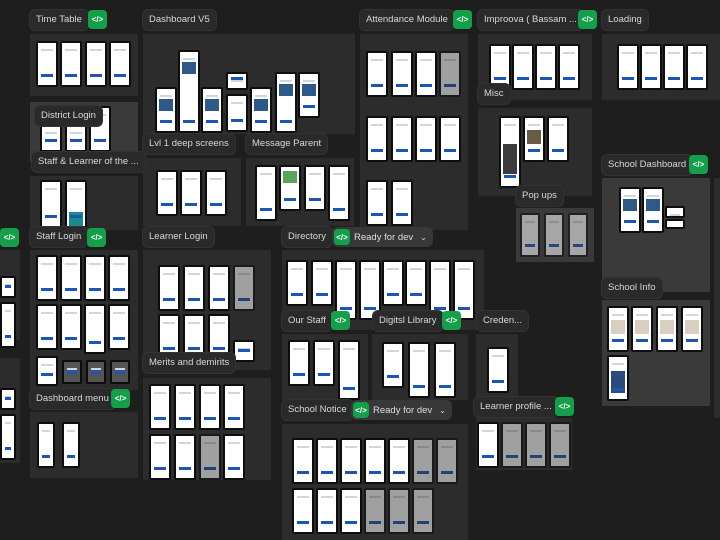 Image resolution: width=720 pixels, height=540 pixels. What do you see at coordinates (494, 94) in the screenshot?
I see `frame-label-misc: Misc` at bounding box center [494, 94].